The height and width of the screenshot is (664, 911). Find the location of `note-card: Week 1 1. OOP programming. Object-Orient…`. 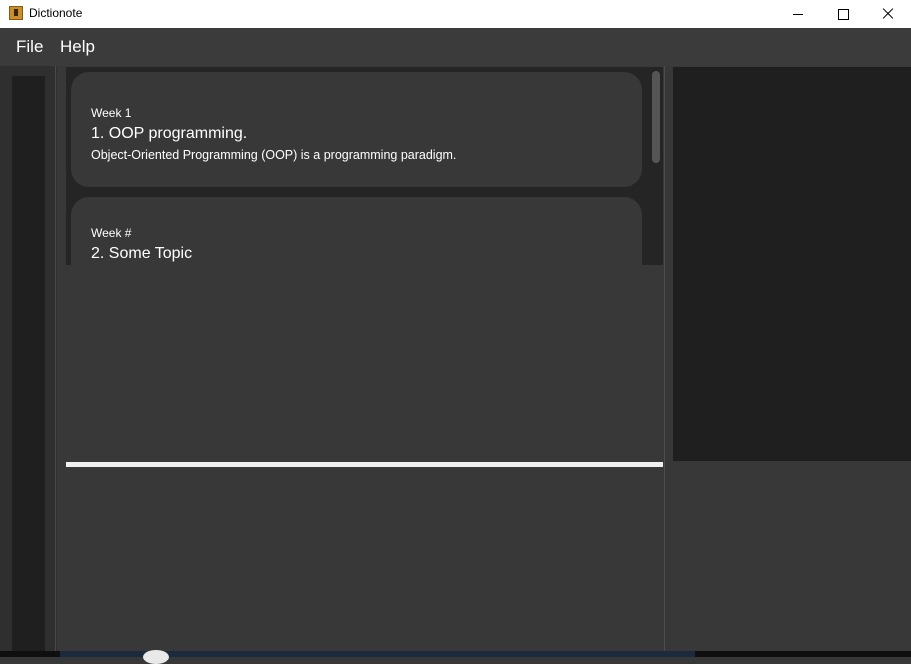

note-card: Week 1 1. OOP programming. Object-Orient… is located at coordinates (356, 129).